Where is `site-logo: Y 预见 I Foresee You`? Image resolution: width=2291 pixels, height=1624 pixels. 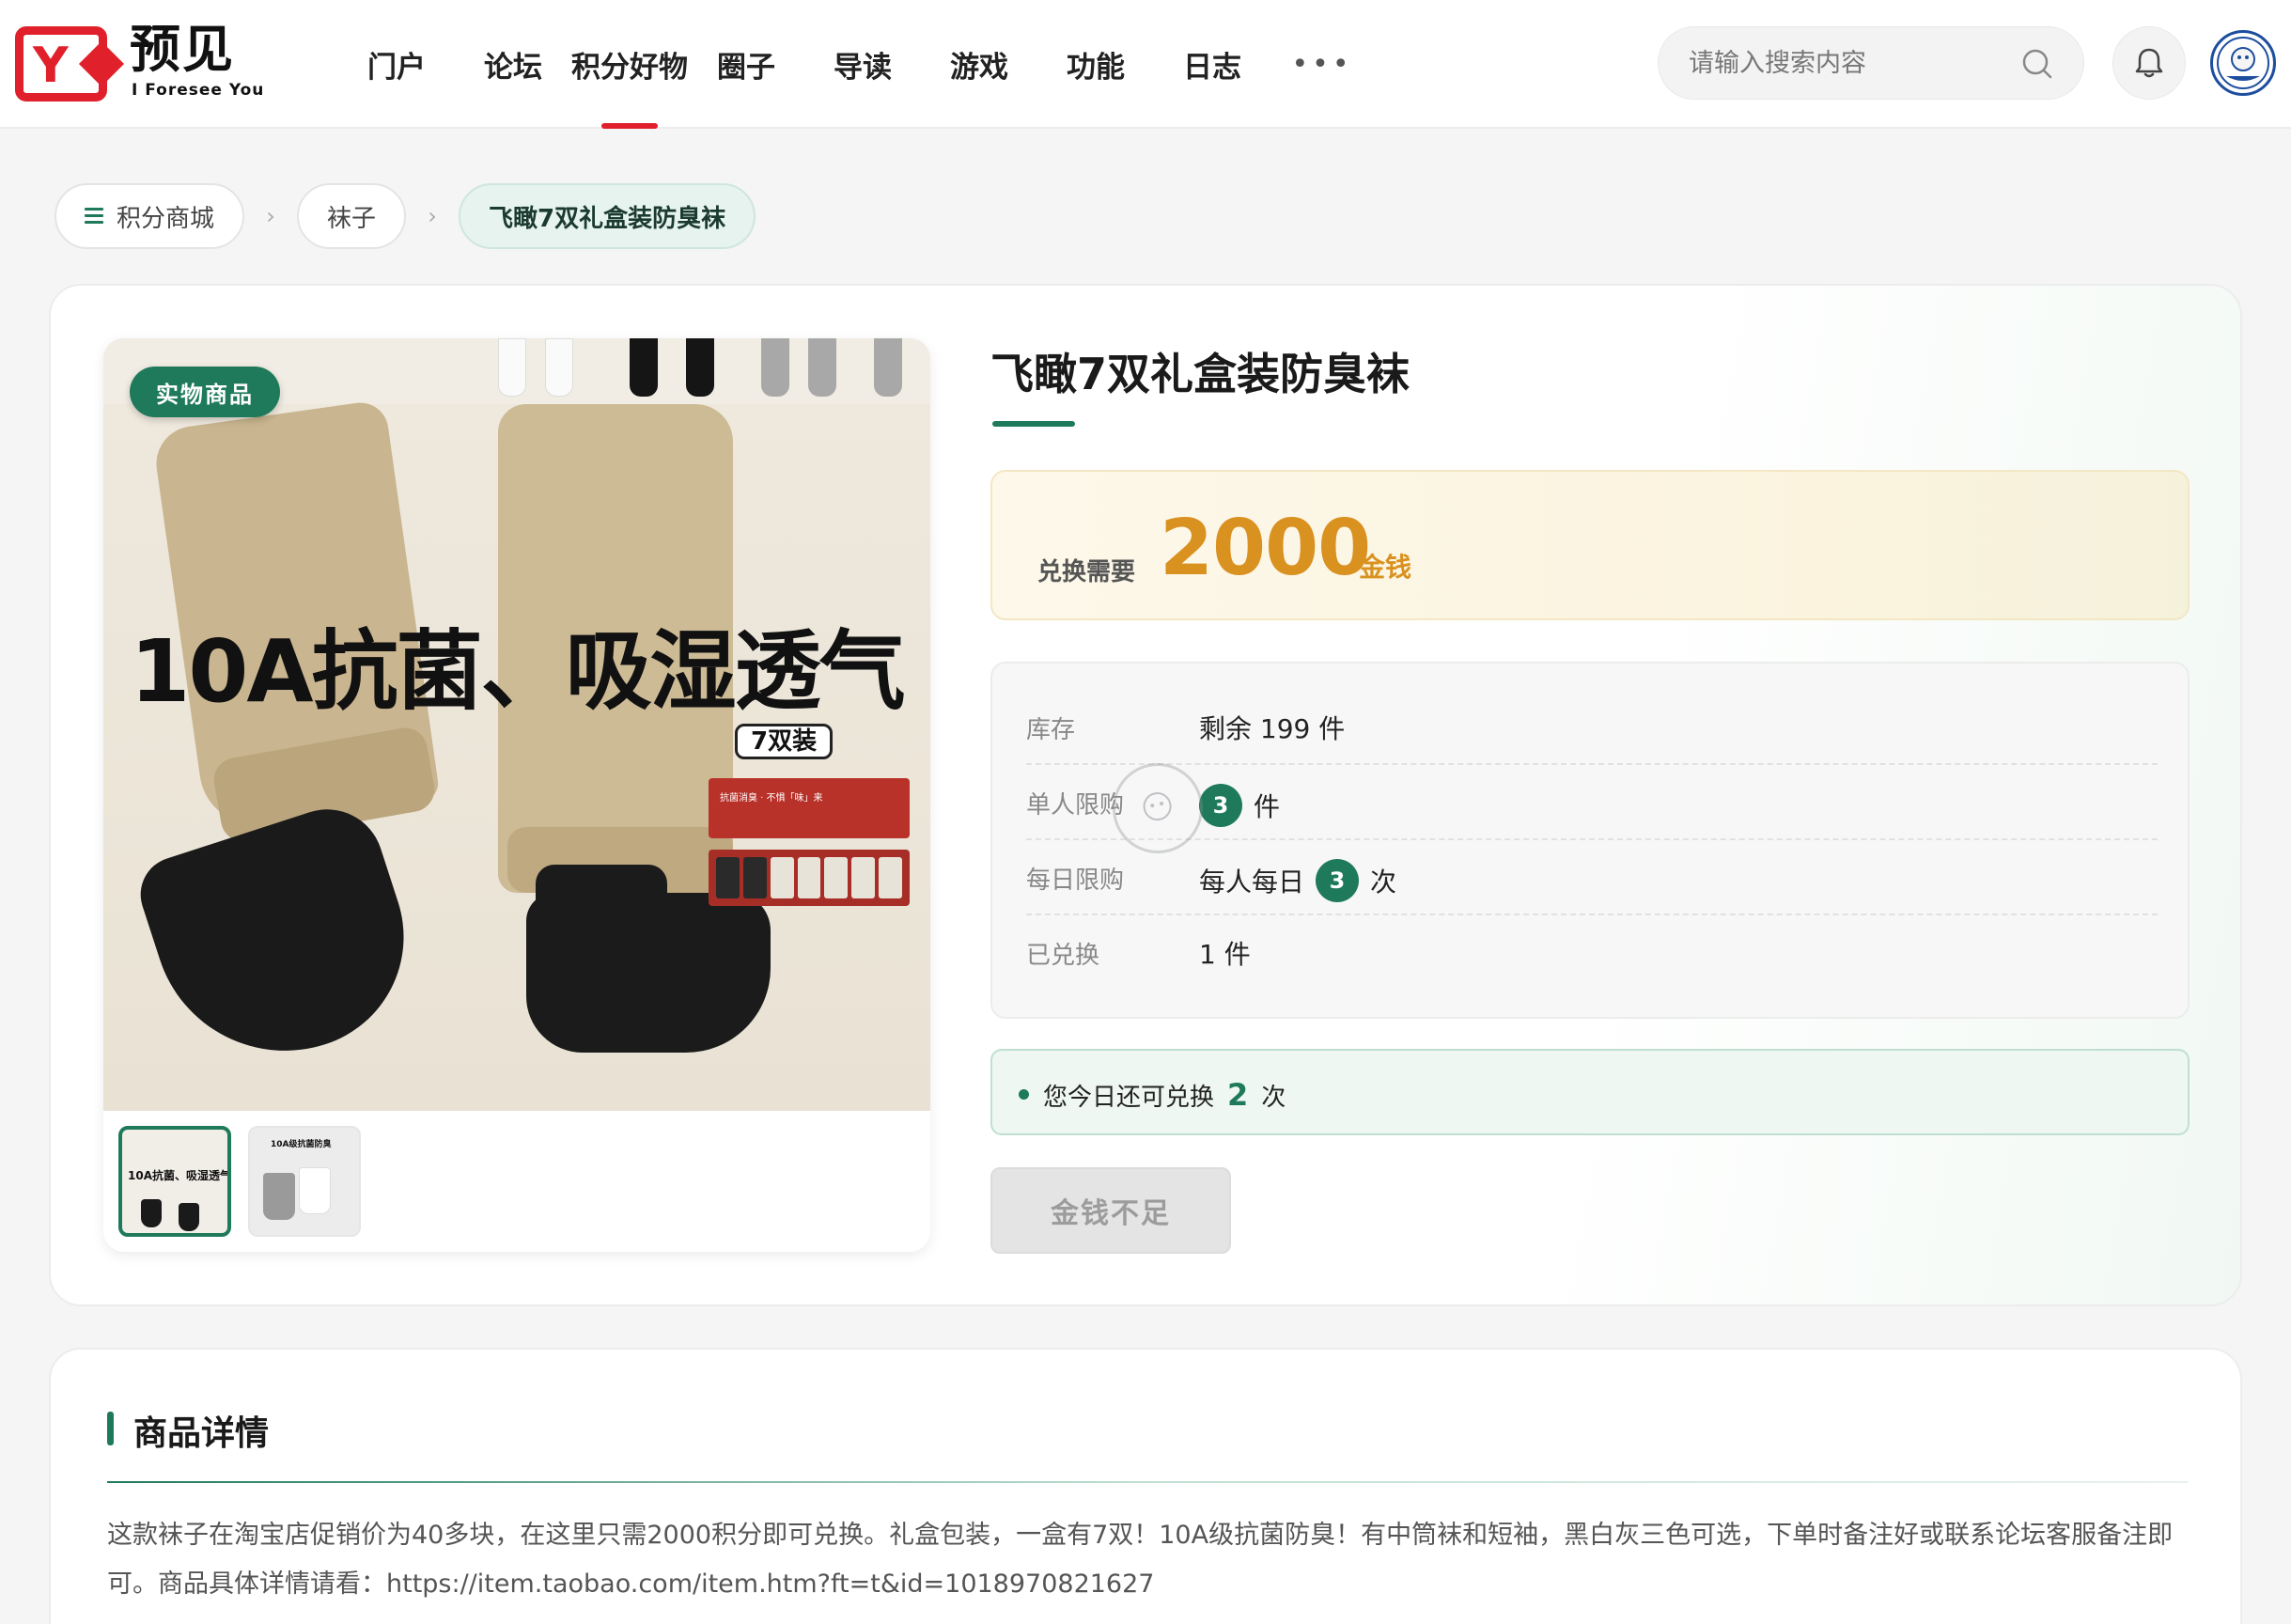 site-logo: Y 预见 I Foresee You is located at coordinates (139, 64).